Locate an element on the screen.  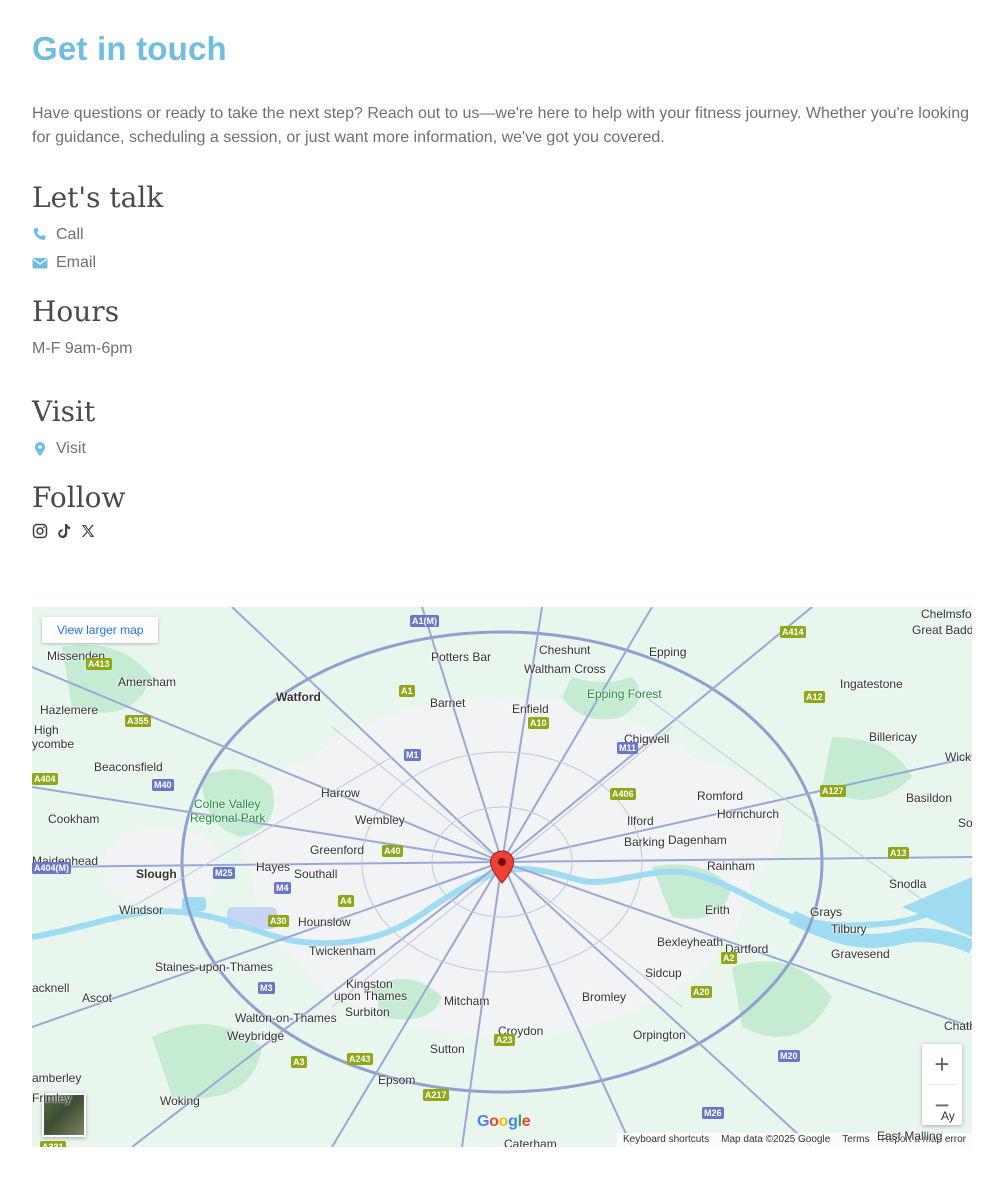
social-links is located at coordinates (64, 531).